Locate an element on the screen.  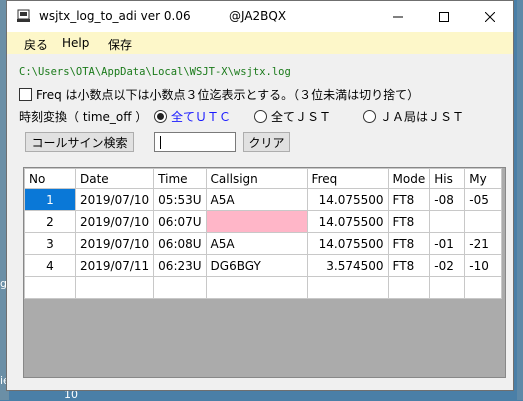
table-header-row: No Date Time Callsign Freq Mode His My is located at coordinates (263, 178).